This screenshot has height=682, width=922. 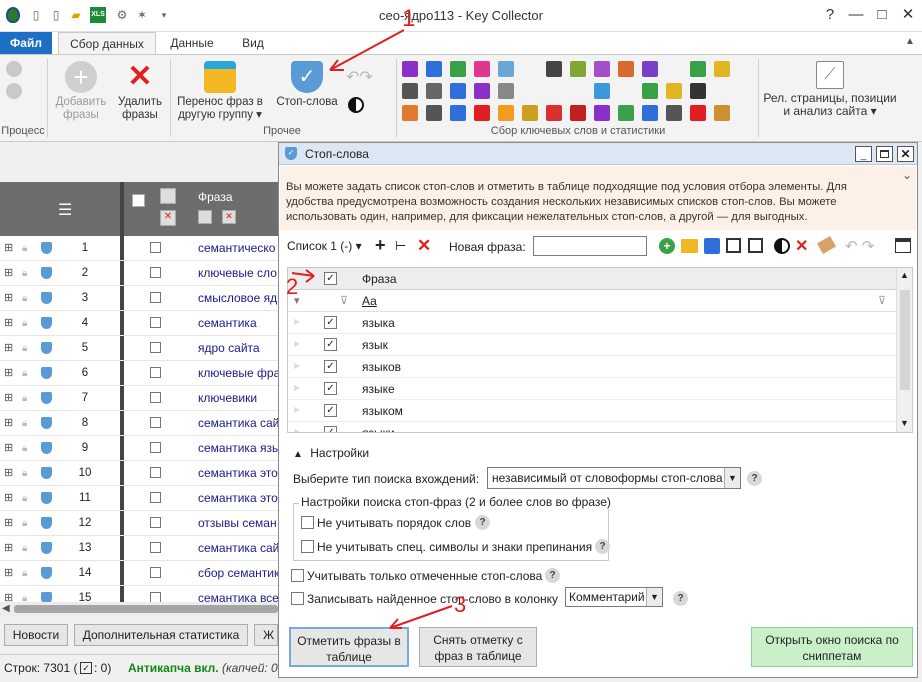 What do you see at coordinates (408, 18) in the screenshot?
I see `annotation-number-1: 1` at bounding box center [408, 18].